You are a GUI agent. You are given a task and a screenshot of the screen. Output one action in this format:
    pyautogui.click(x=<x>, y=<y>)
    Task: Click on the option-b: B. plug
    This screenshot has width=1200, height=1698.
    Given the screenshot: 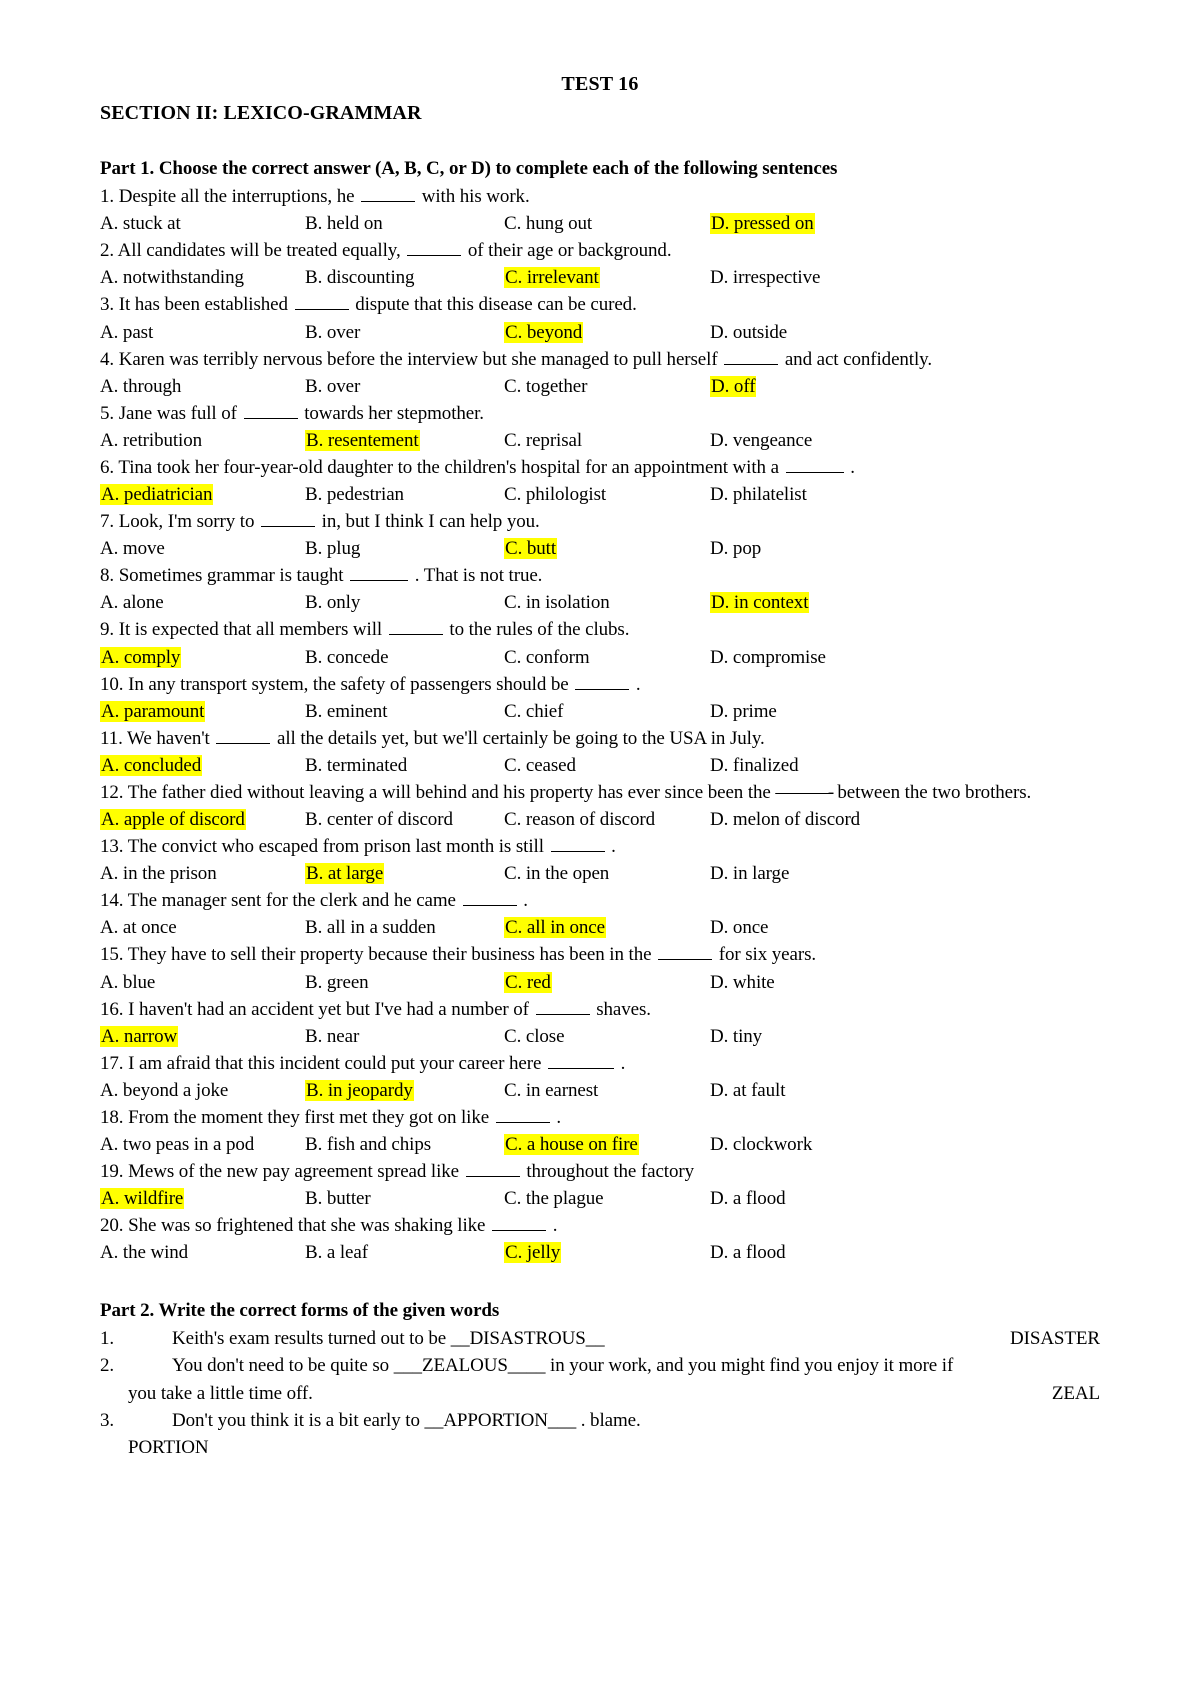 What is the action you would take?
    pyautogui.click(x=332, y=548)
    